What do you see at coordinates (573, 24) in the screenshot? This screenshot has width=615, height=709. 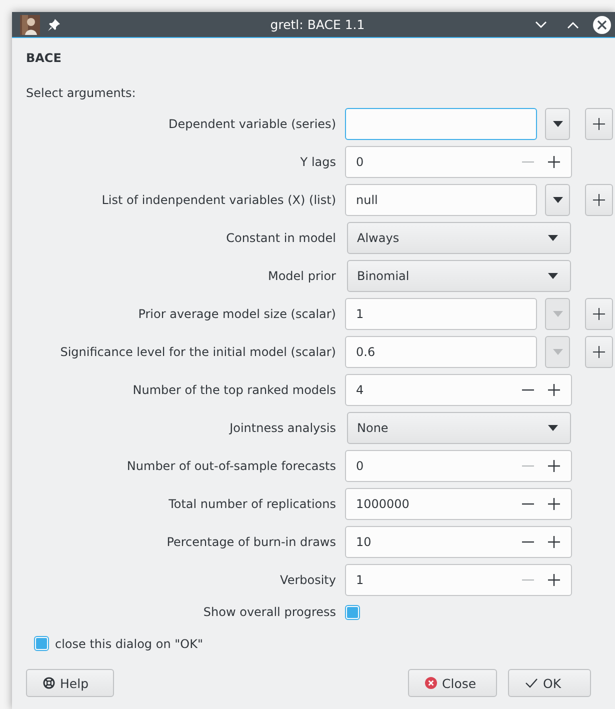 I see `maximize-icon` at bounding box center [573, 24].